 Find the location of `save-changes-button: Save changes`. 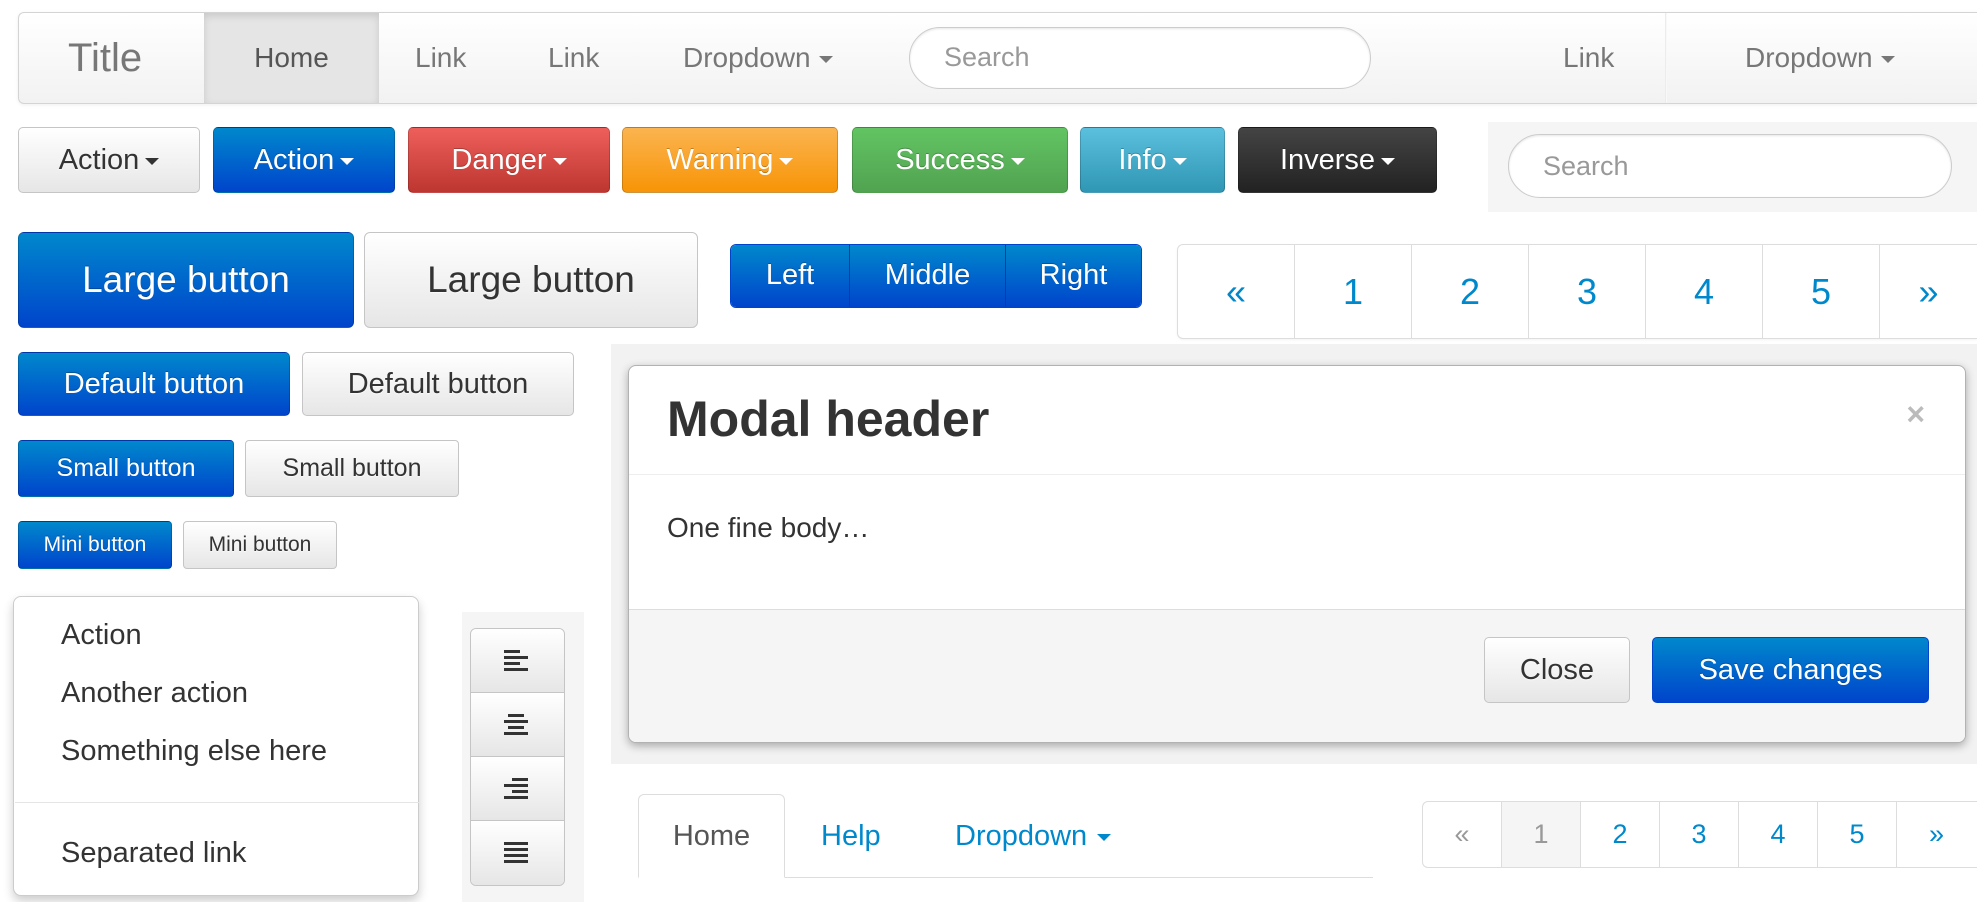

save-changes-button: Save changes is located at coordinates (1790, 670).